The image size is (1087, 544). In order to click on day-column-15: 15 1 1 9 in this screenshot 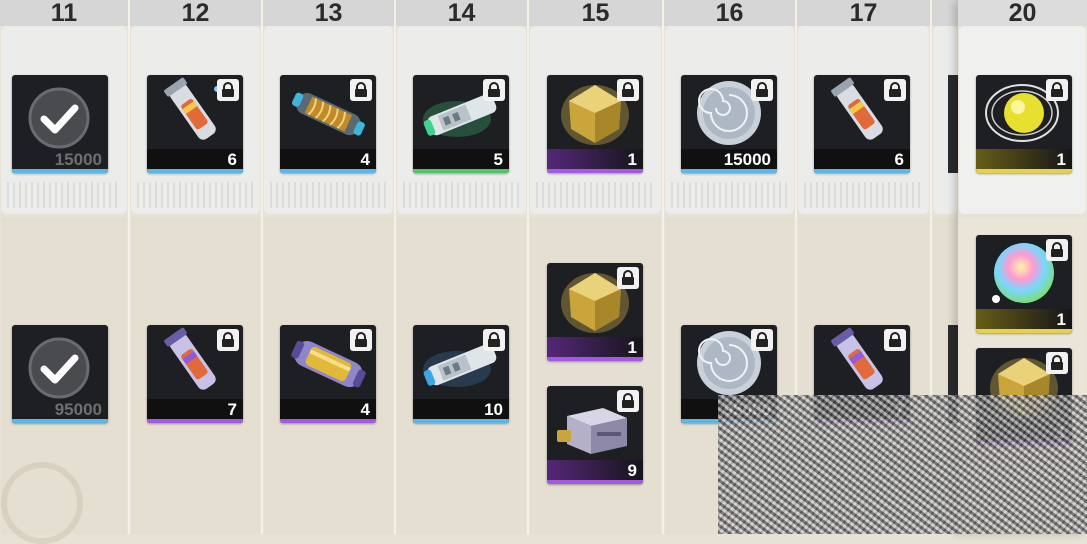, I will do `click(595, 267)`.